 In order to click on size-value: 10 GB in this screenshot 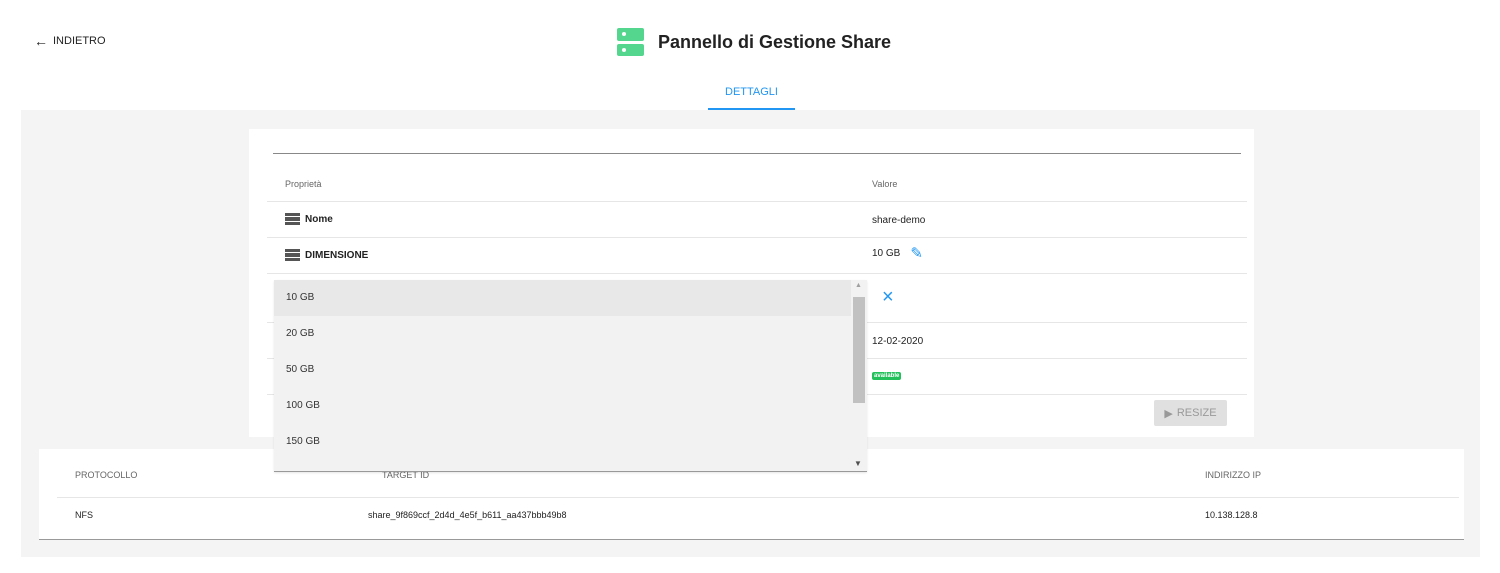, I will do `click(886, 253)`.